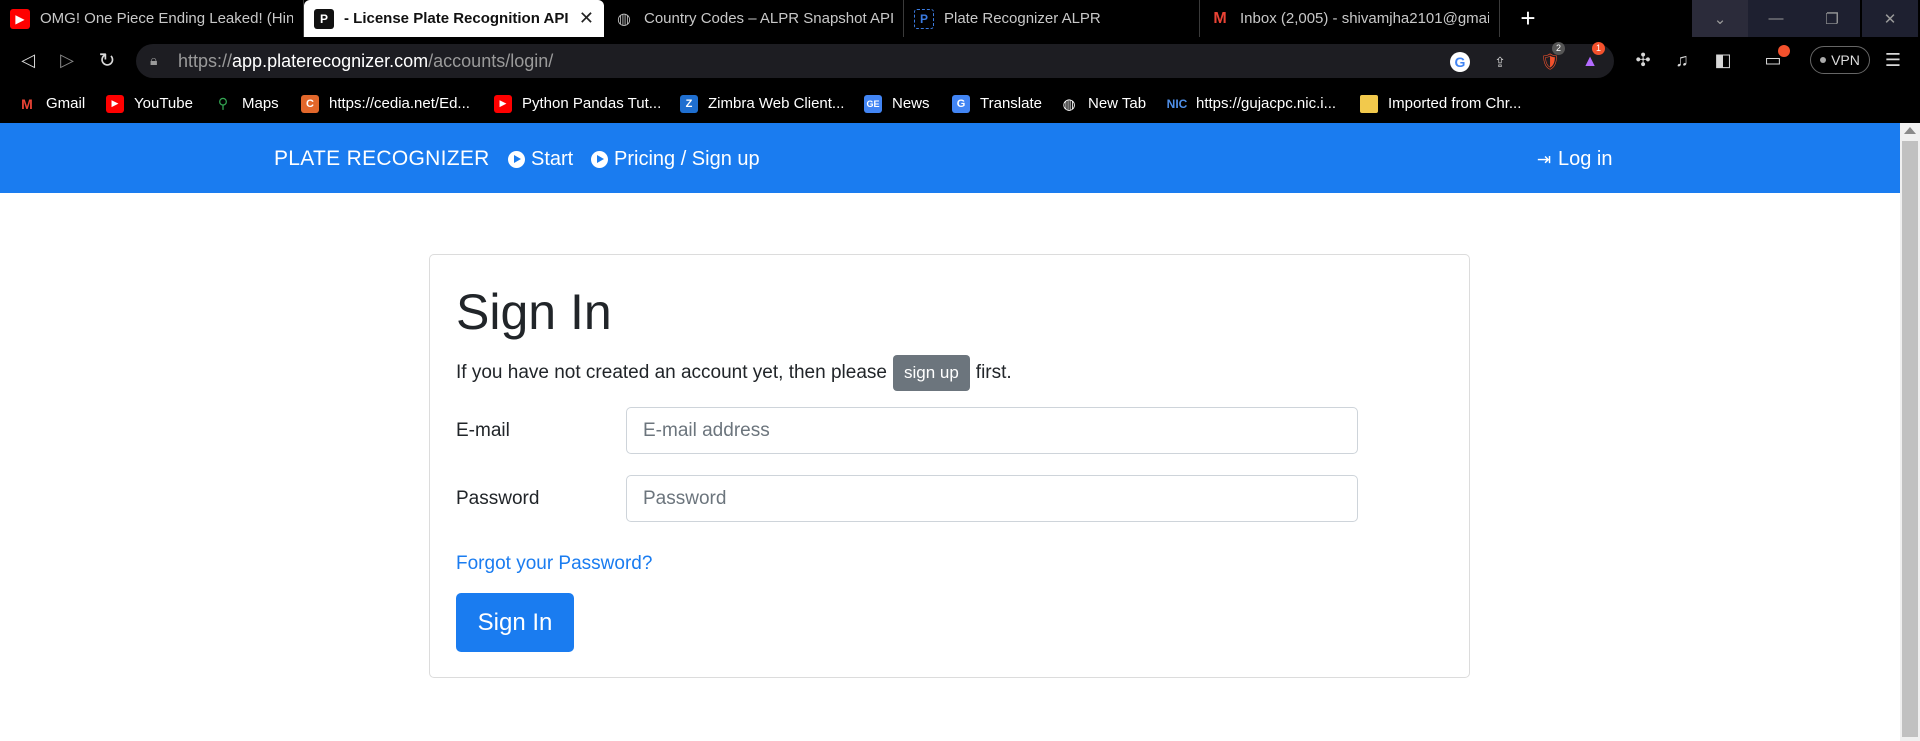 The height and width of the screenshot is (741, 1920). I want to click on bookmark-translate: G Translate, so click(997, 103).